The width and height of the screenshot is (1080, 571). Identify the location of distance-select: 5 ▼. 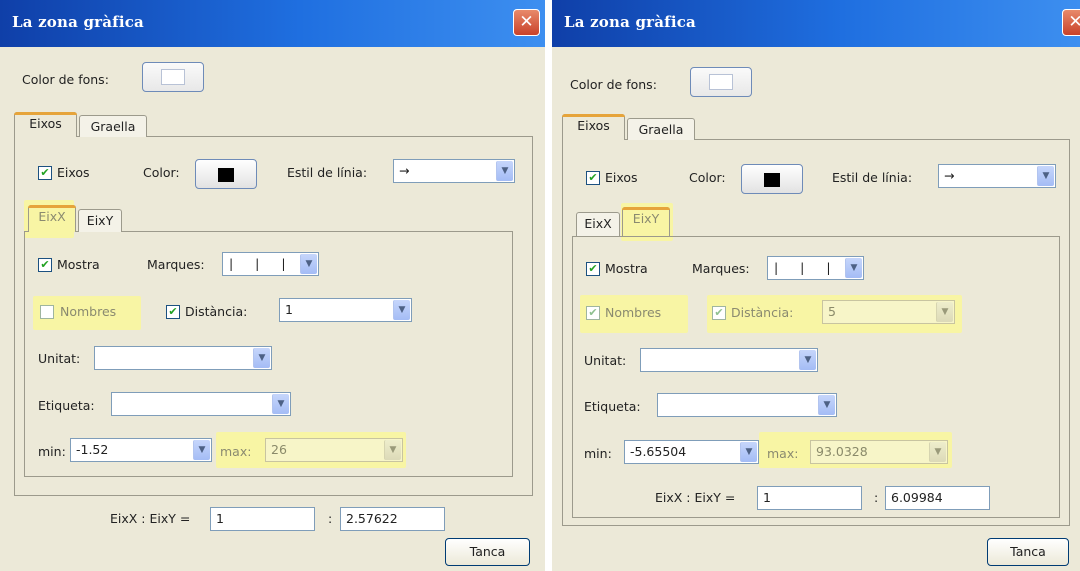
(888, 312).